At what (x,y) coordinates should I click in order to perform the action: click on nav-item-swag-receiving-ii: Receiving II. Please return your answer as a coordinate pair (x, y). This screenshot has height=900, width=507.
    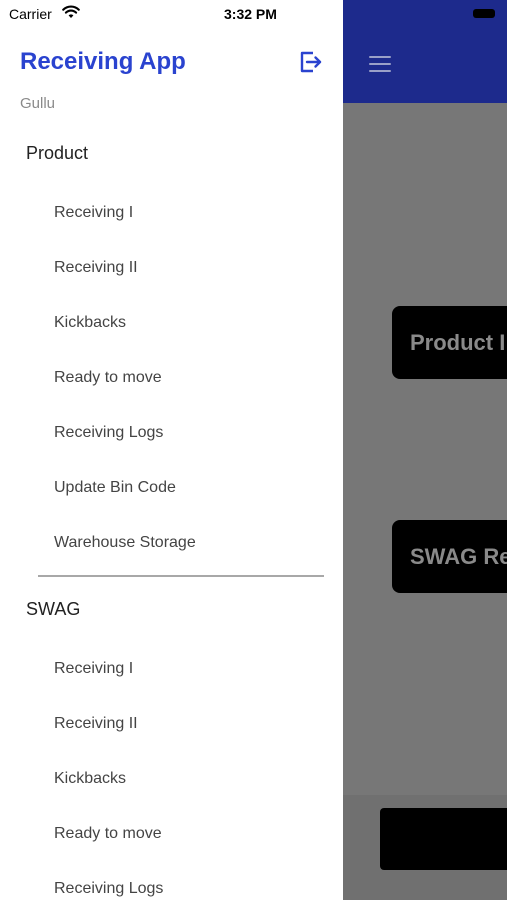
    Looking at the image, I should click on (96, 724).